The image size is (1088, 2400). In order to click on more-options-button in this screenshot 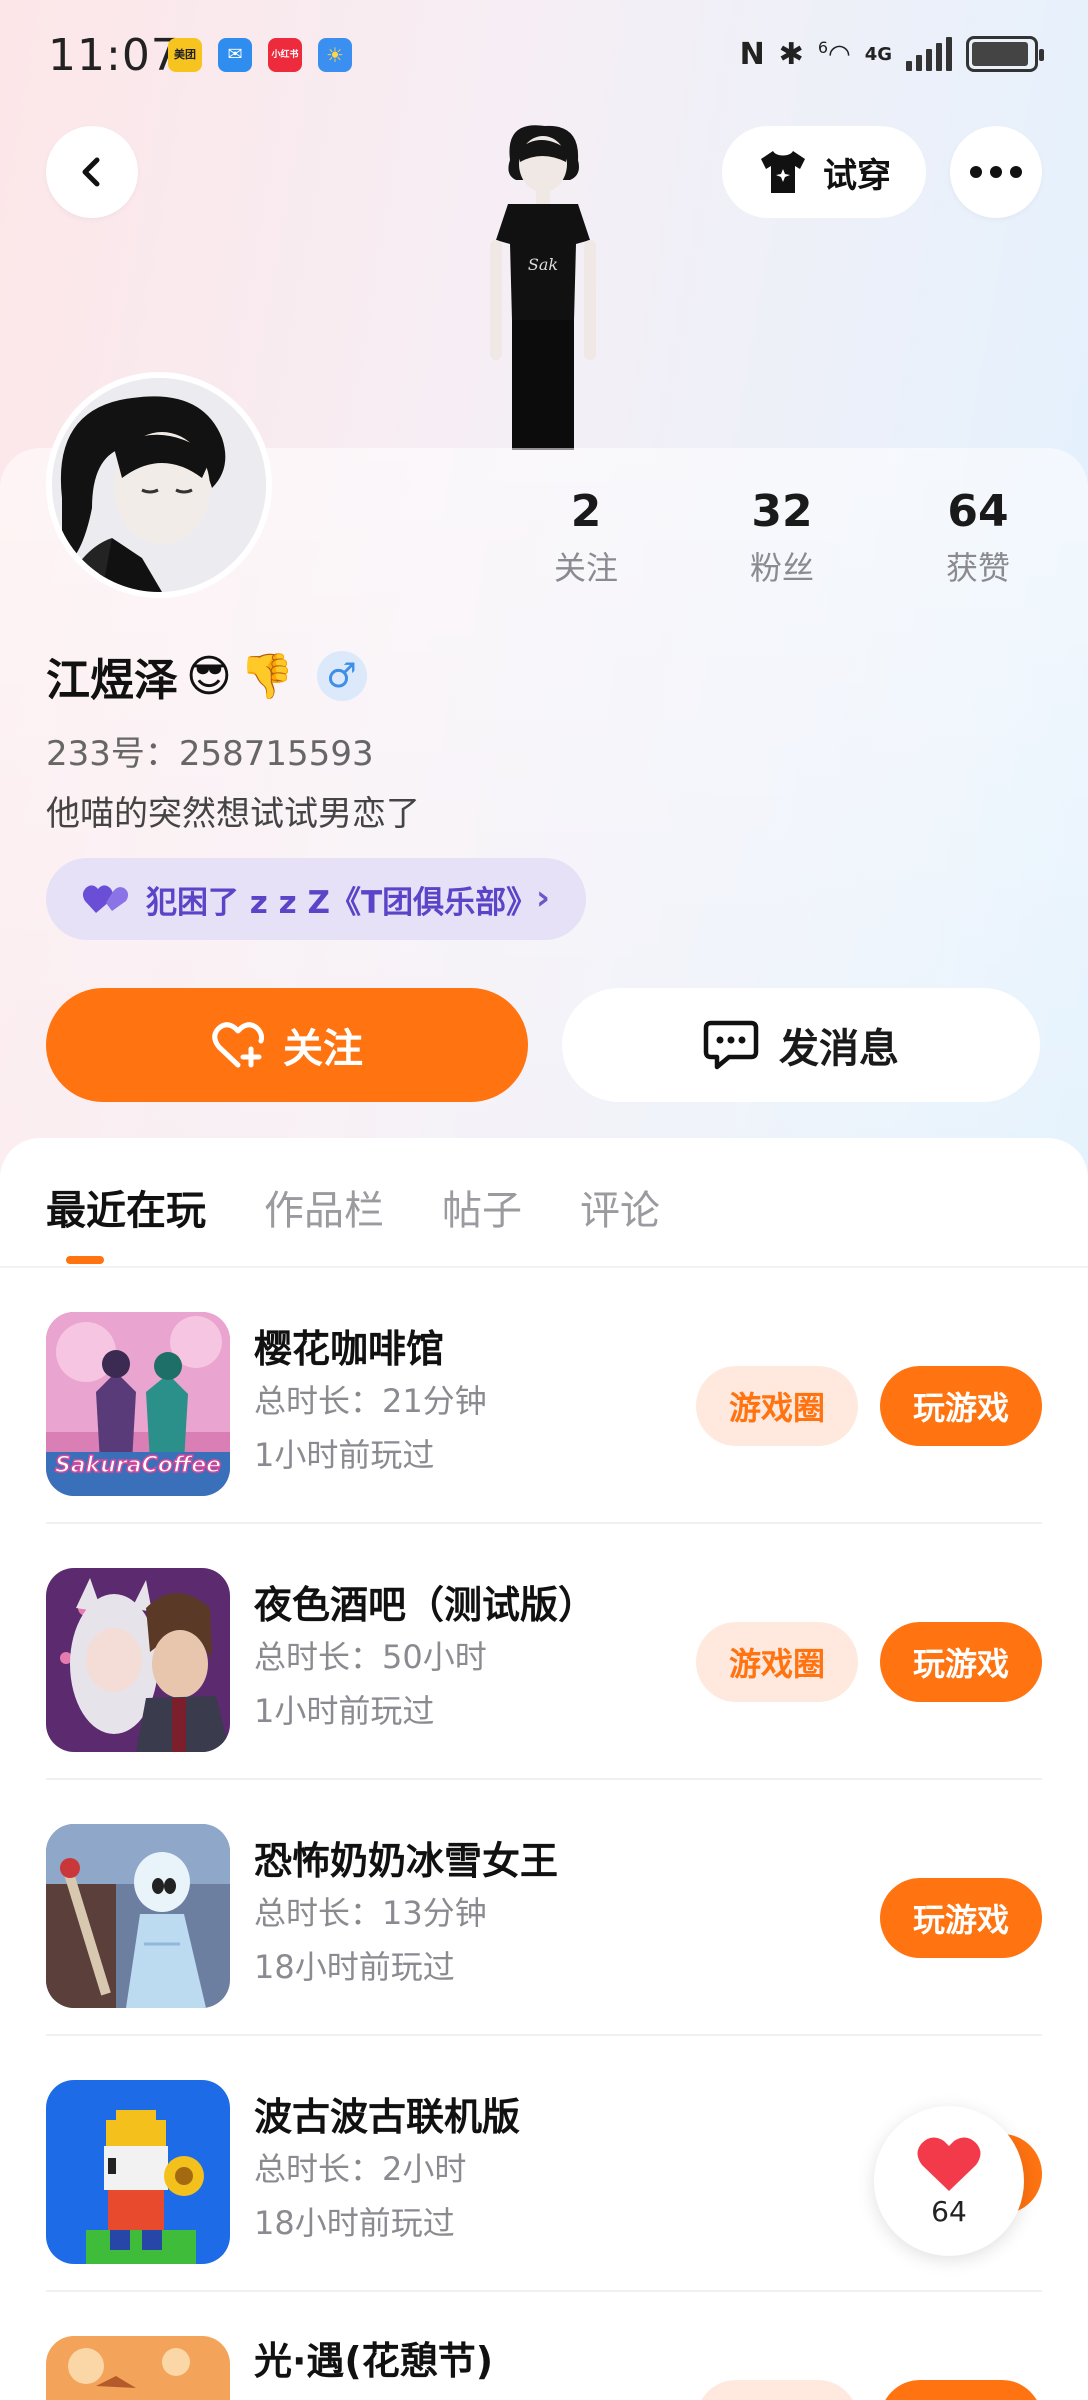, I will do `click(996, 172)`.